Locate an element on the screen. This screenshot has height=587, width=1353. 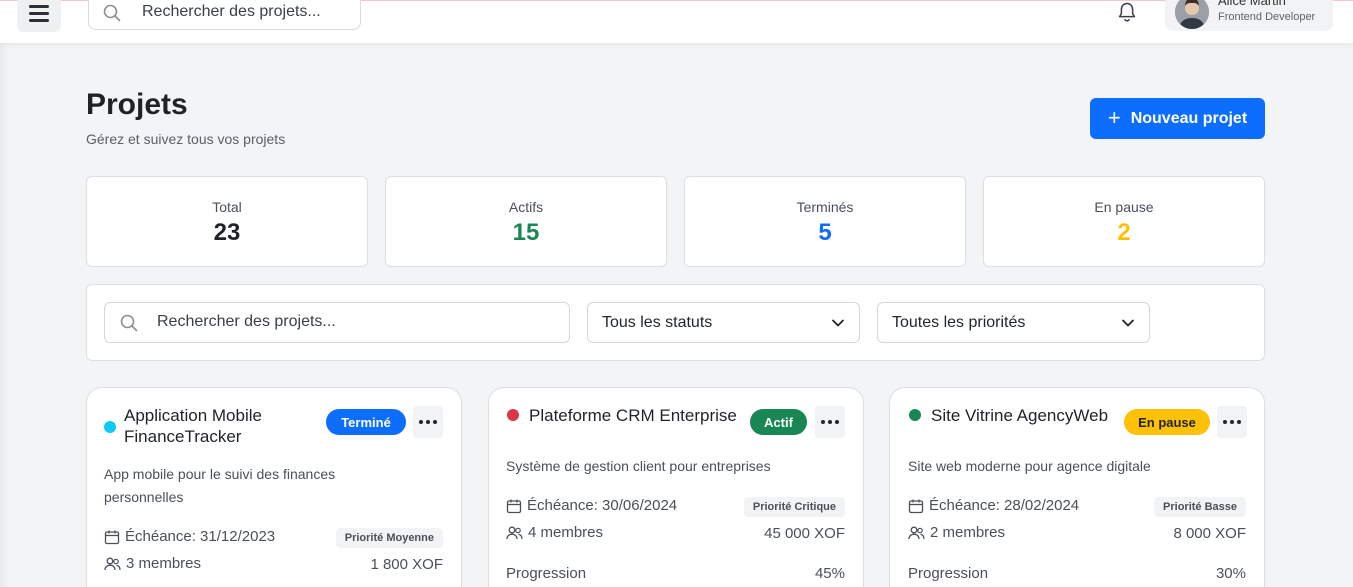
status-filter-select: Tous les statuts is located at coordinates (723, 322).